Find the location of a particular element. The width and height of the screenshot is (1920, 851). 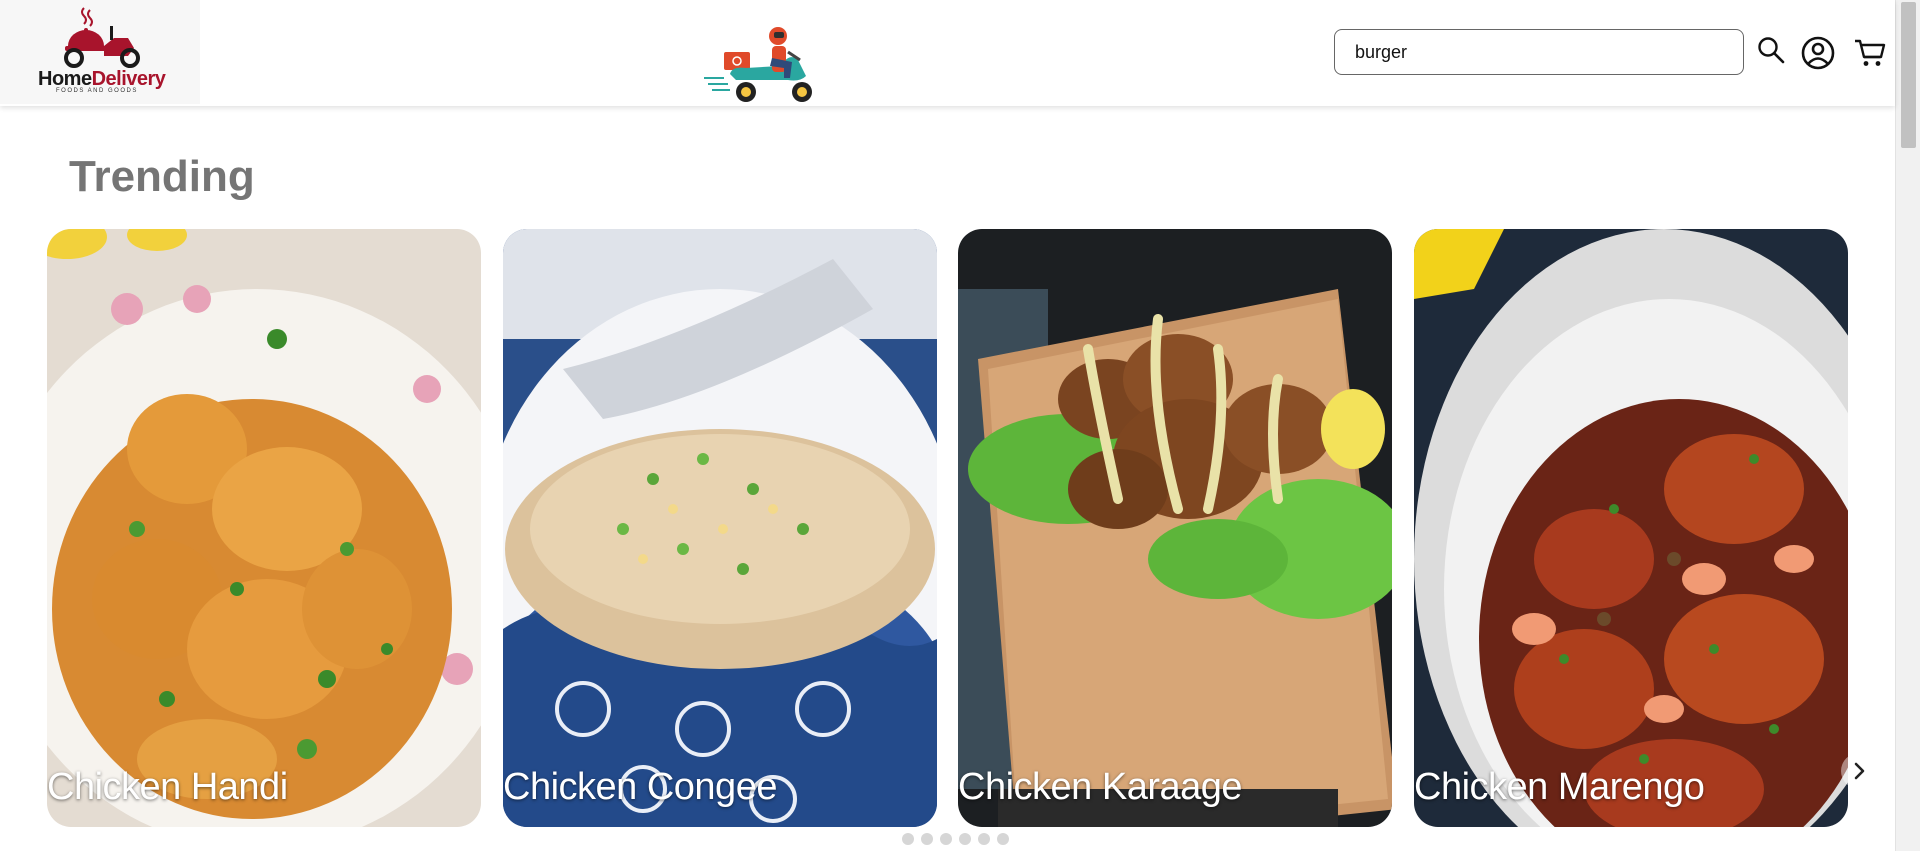

home-delivery-logo: HomeDelivery FOODS AND GOODS is located at coordinates (100, 52).